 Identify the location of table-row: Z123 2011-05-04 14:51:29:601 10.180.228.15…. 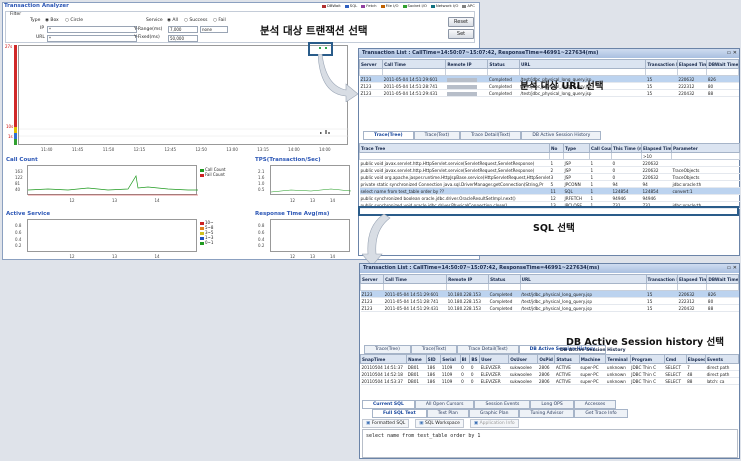
(549, 294).